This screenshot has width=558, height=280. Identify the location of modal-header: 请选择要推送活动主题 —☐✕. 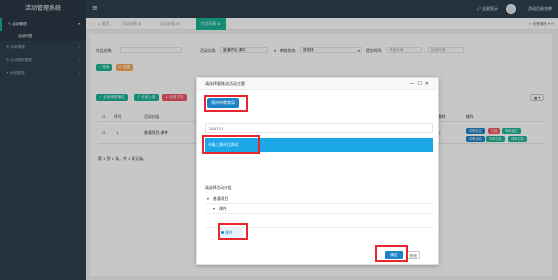
(317, 84).